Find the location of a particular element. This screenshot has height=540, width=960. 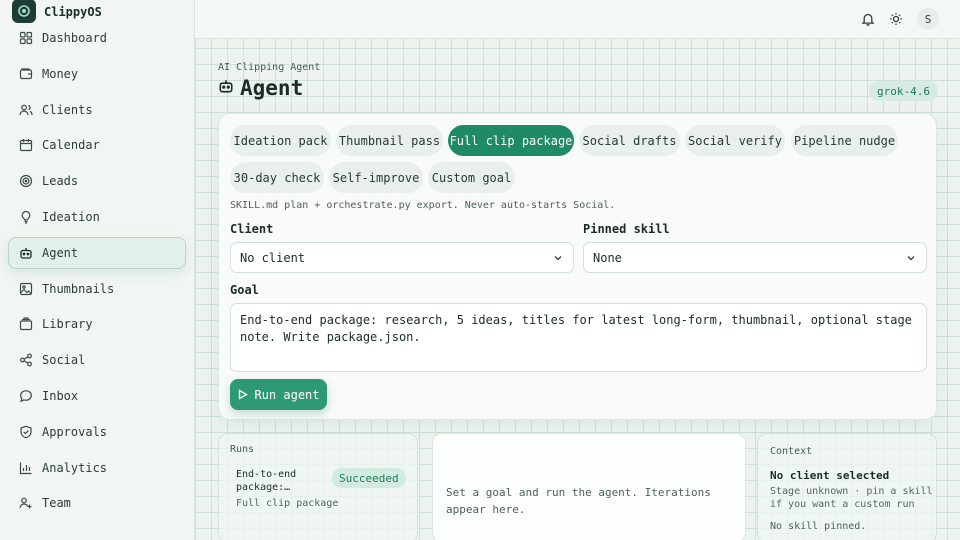

team-icon is located at coordinates (26, 503).